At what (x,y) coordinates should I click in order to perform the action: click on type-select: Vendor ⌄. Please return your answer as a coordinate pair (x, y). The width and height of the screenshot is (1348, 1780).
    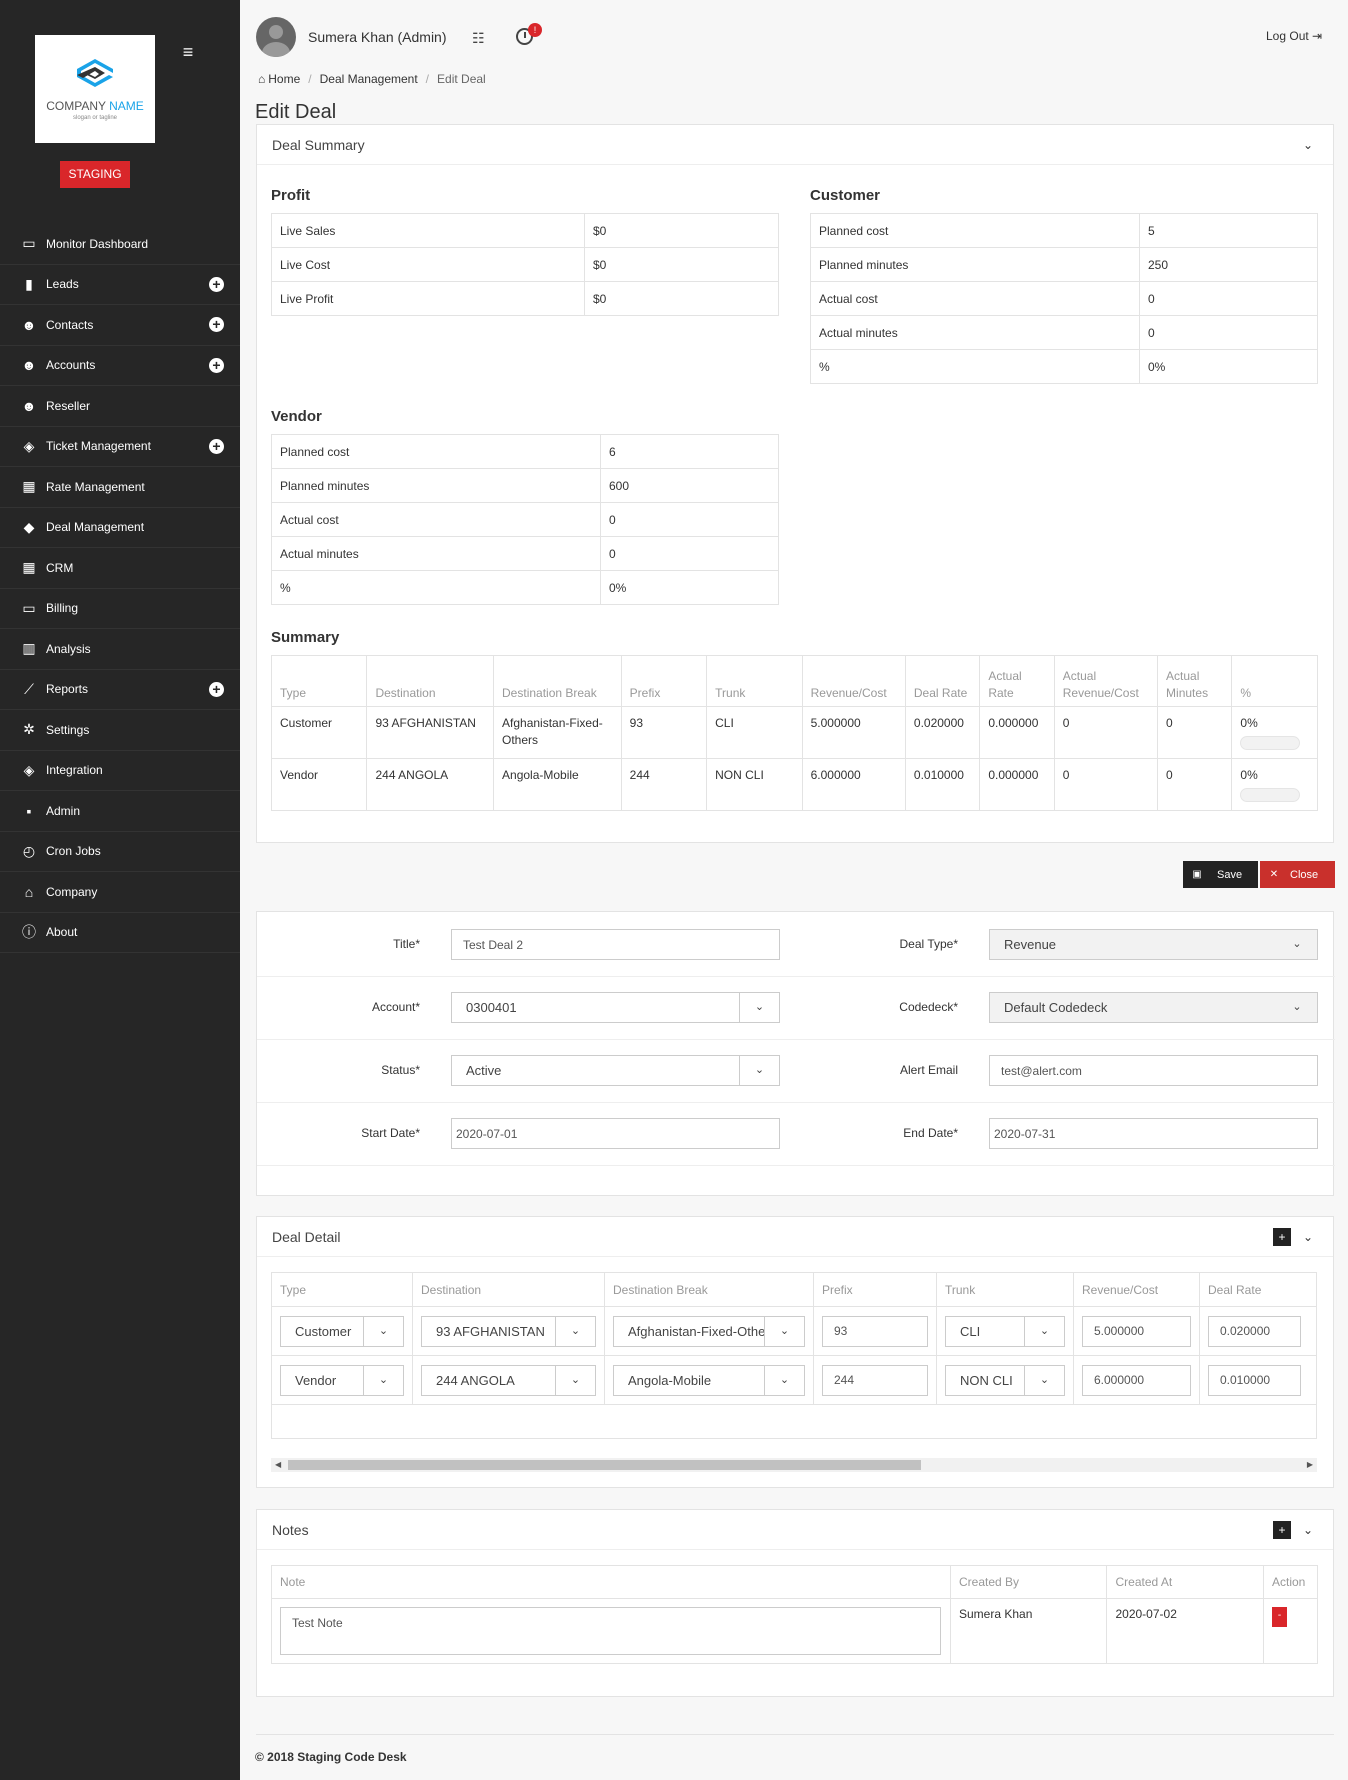
    Looking at the image, I should click on (342, 1380).